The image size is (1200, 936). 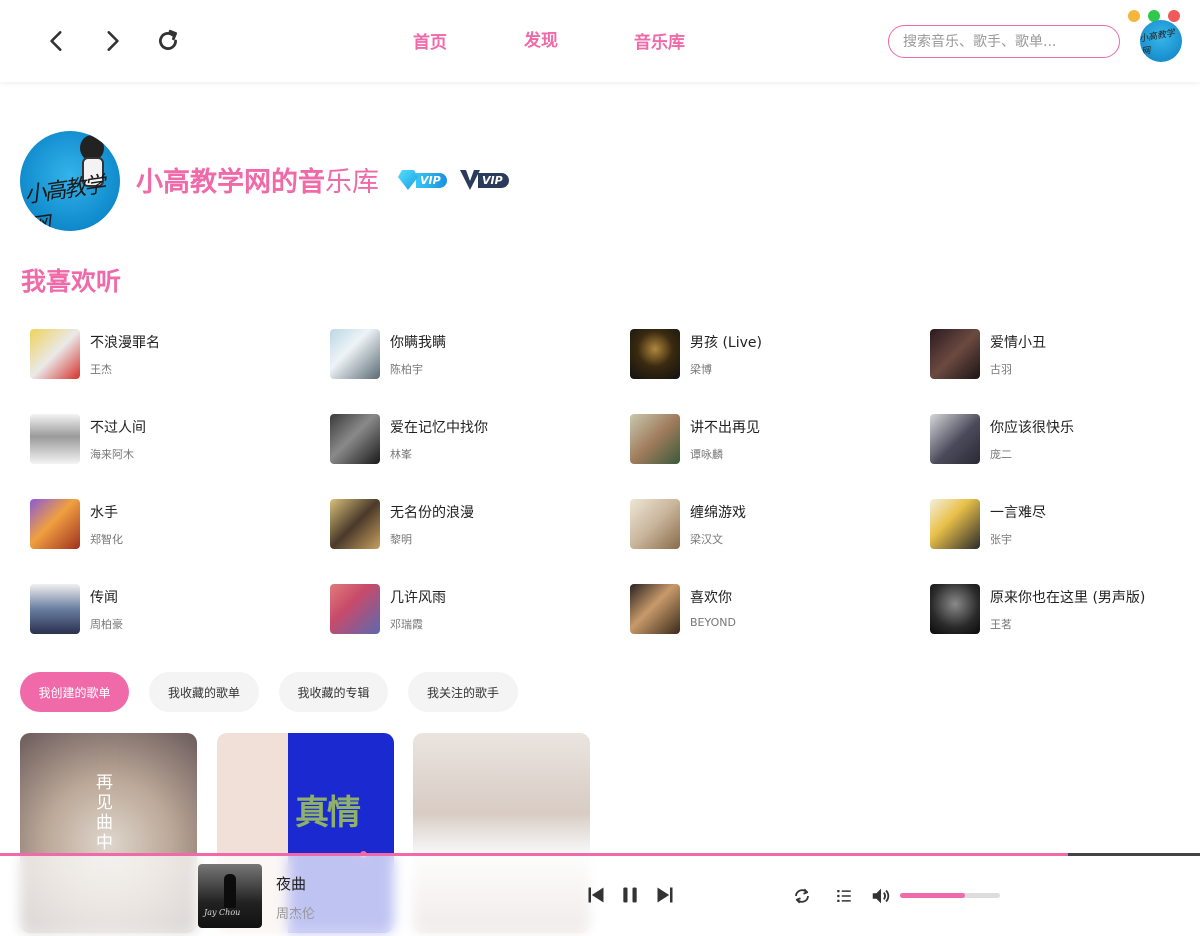 I want to click on song-title: 你瞒我瞒, so click(x=418, y=343).